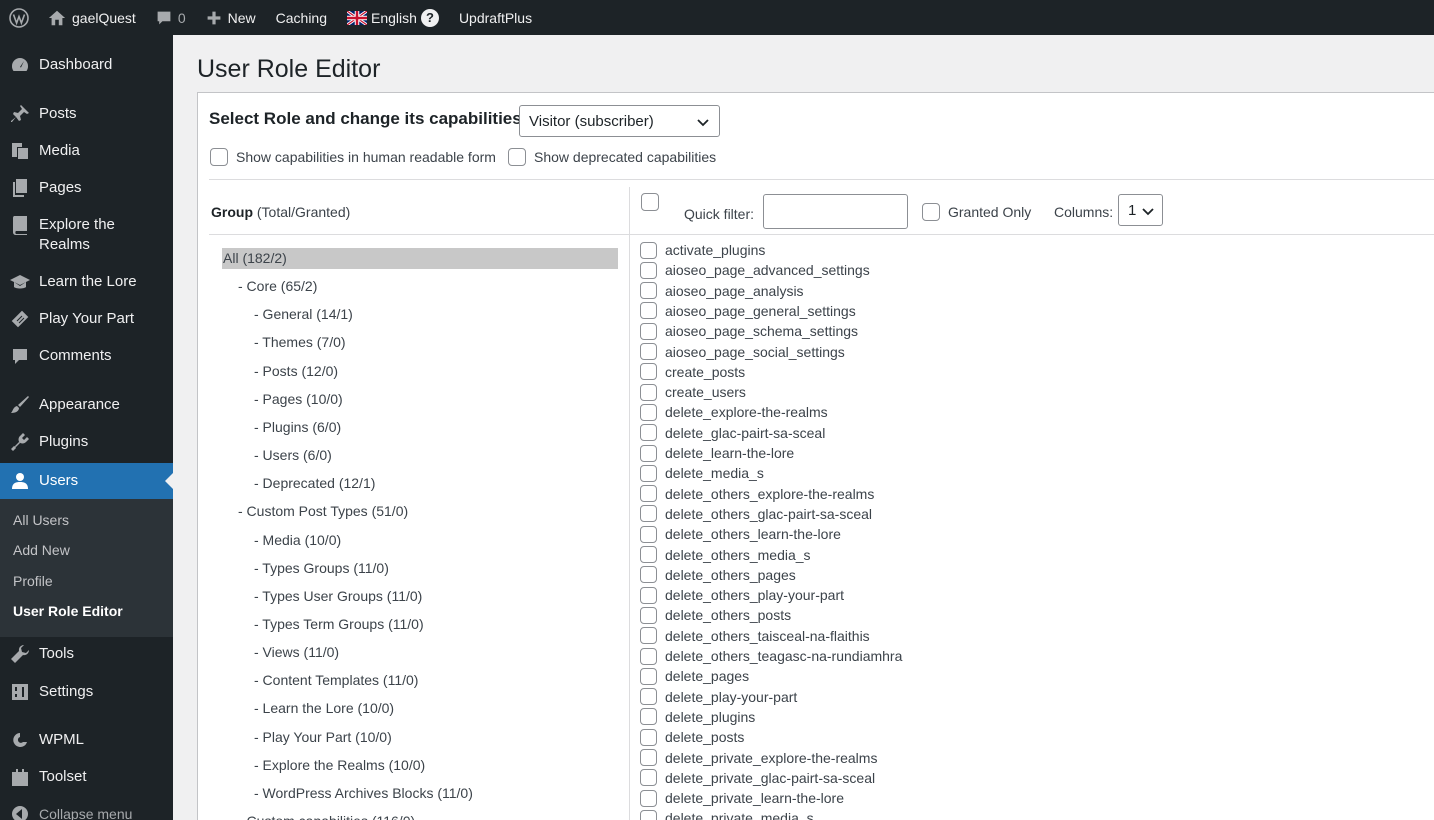 Image resolution: width=1434 pixels, height=820 pixels. Describe the element at coordinates (517, 157) in the screenshot. I see `deprecated-checkbox` at that location.